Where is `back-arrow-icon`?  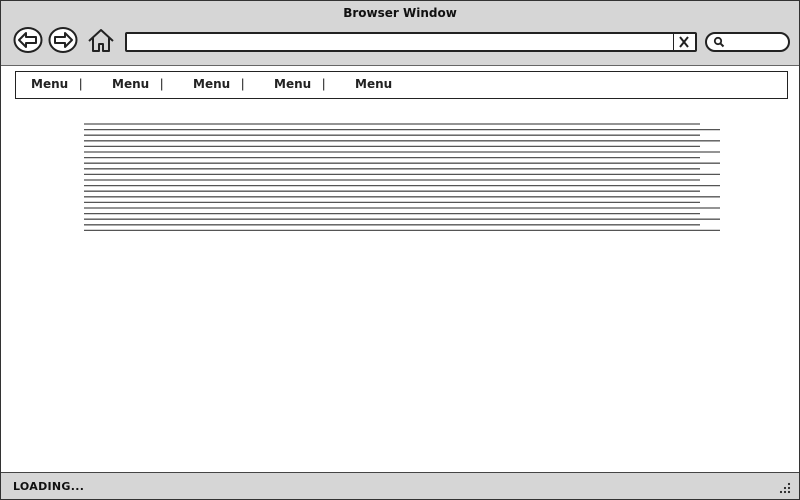 back-arrow-icon is located at coordinates (28, 40).